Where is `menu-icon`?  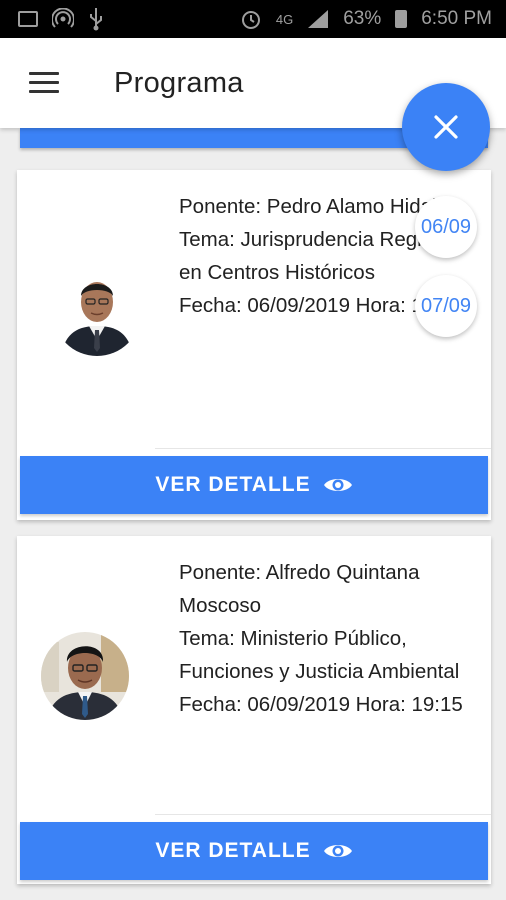
menu-icon is located at coordinates (44, 83).